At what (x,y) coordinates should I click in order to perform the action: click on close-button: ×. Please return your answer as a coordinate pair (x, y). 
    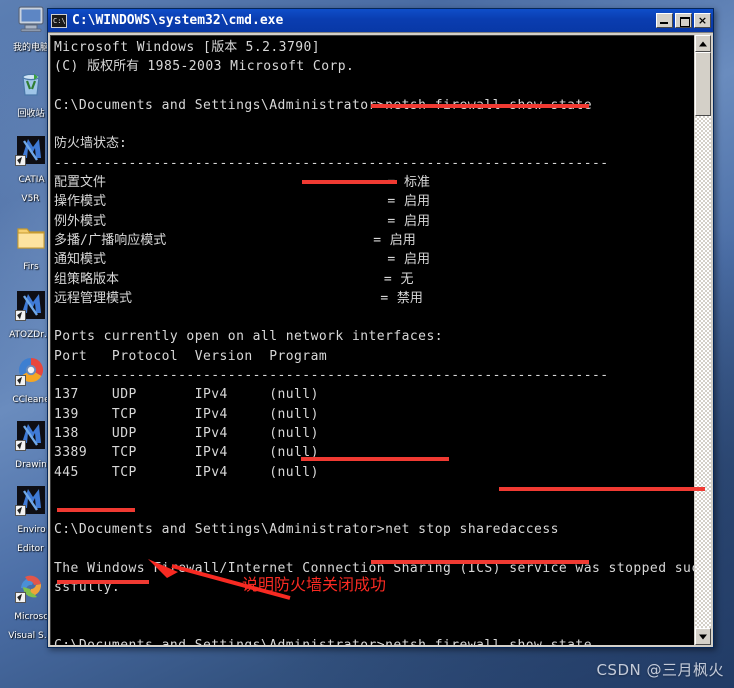
    Looking at the image, I should click on (702, 20).